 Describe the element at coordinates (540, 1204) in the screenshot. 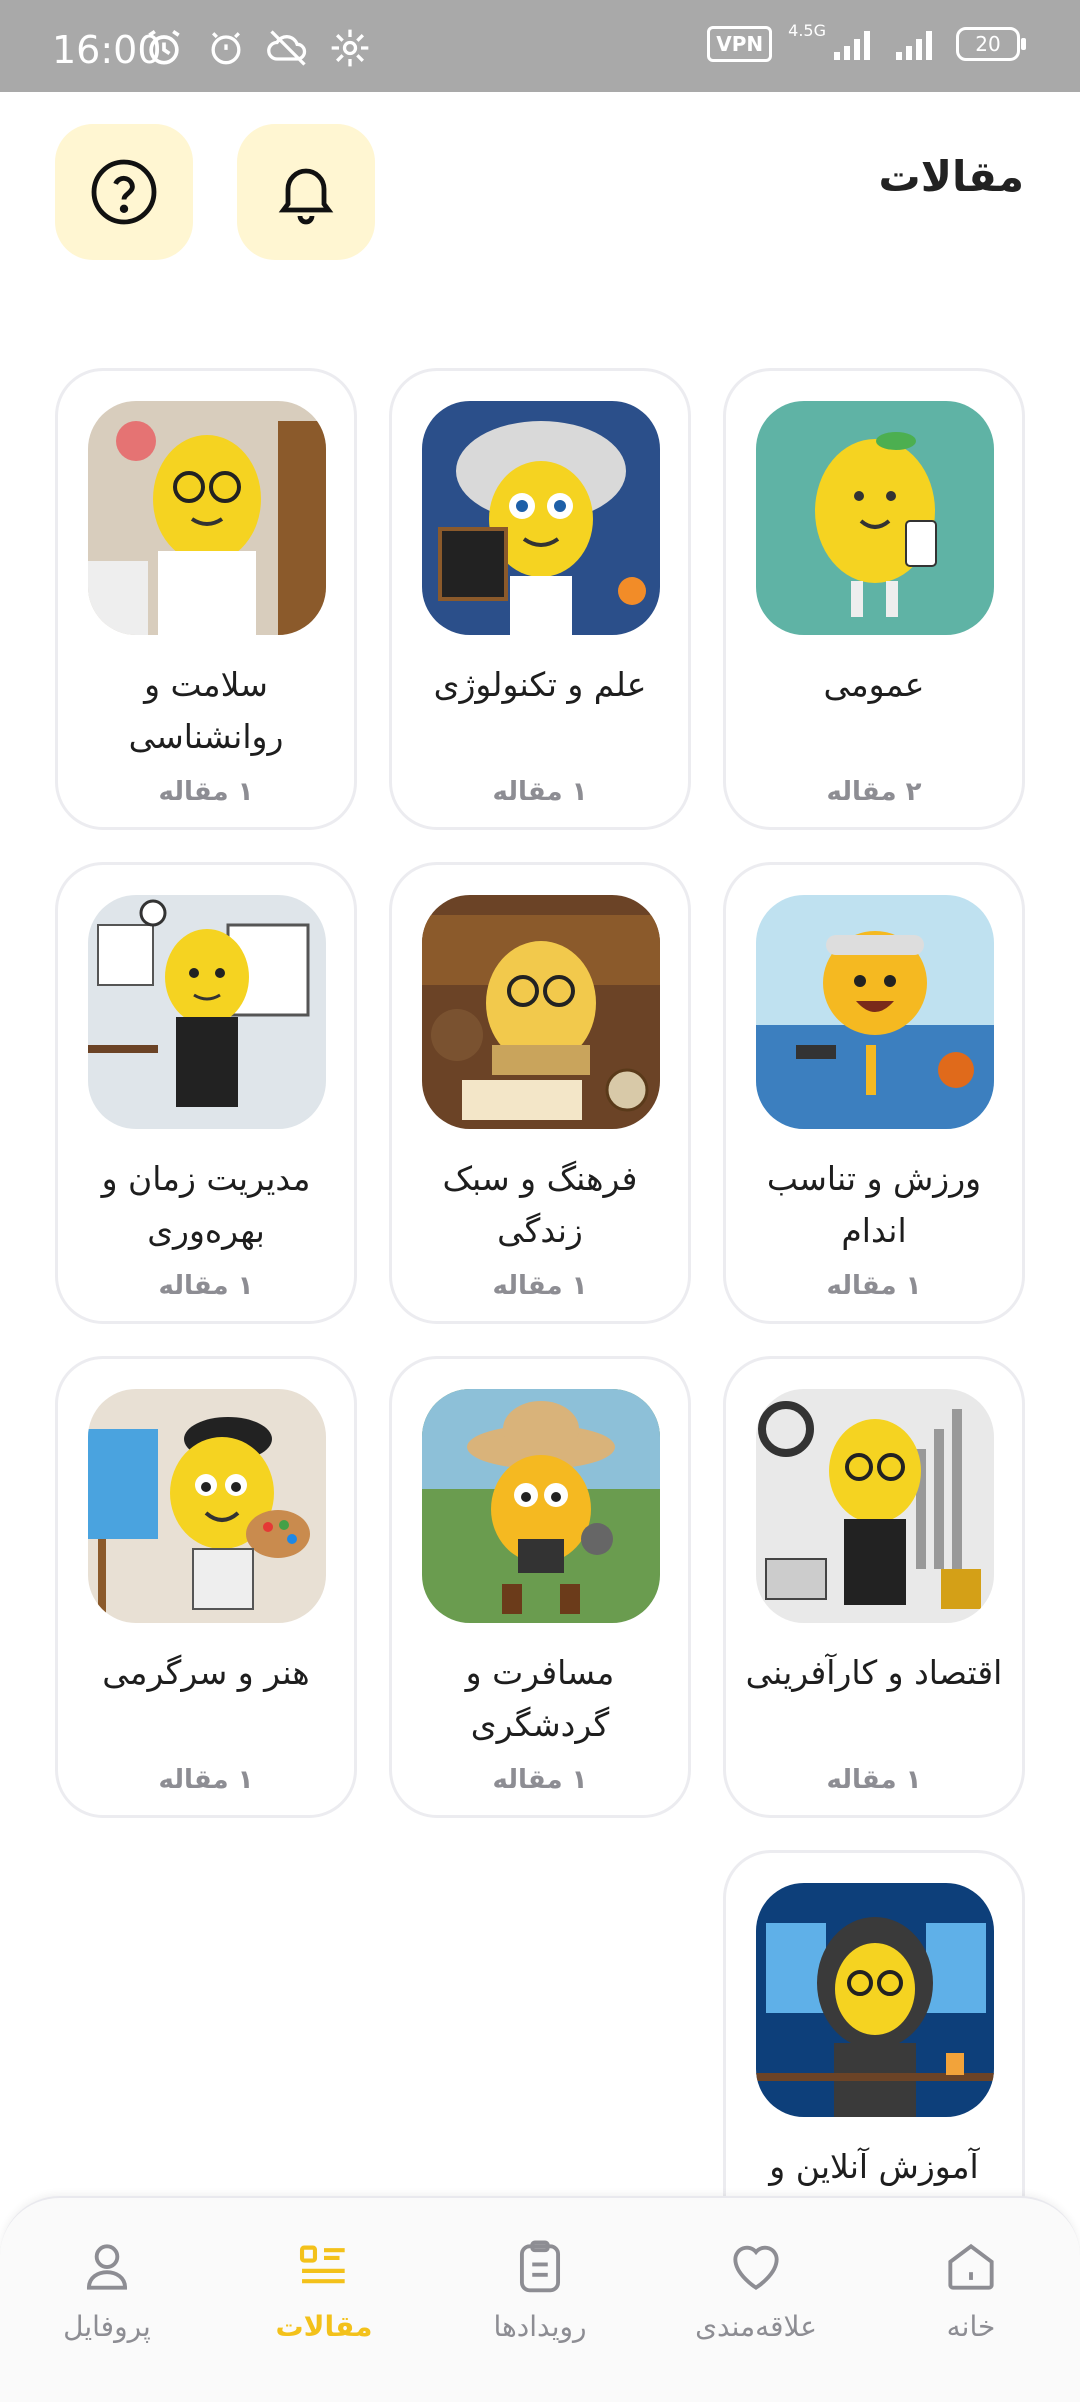

I see `category-title: فرهنگ و سبک زندگی` at that location.